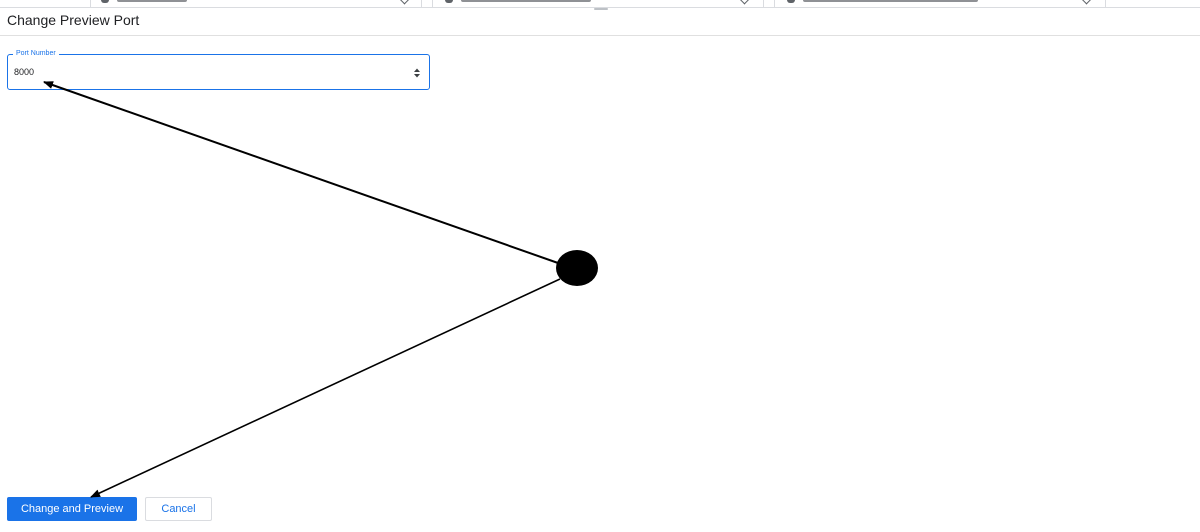 This screenshot has width=1200, height=532. Describe the element at coordinates (204, 72) in the screenshot. I see `port-number-input` at that location.